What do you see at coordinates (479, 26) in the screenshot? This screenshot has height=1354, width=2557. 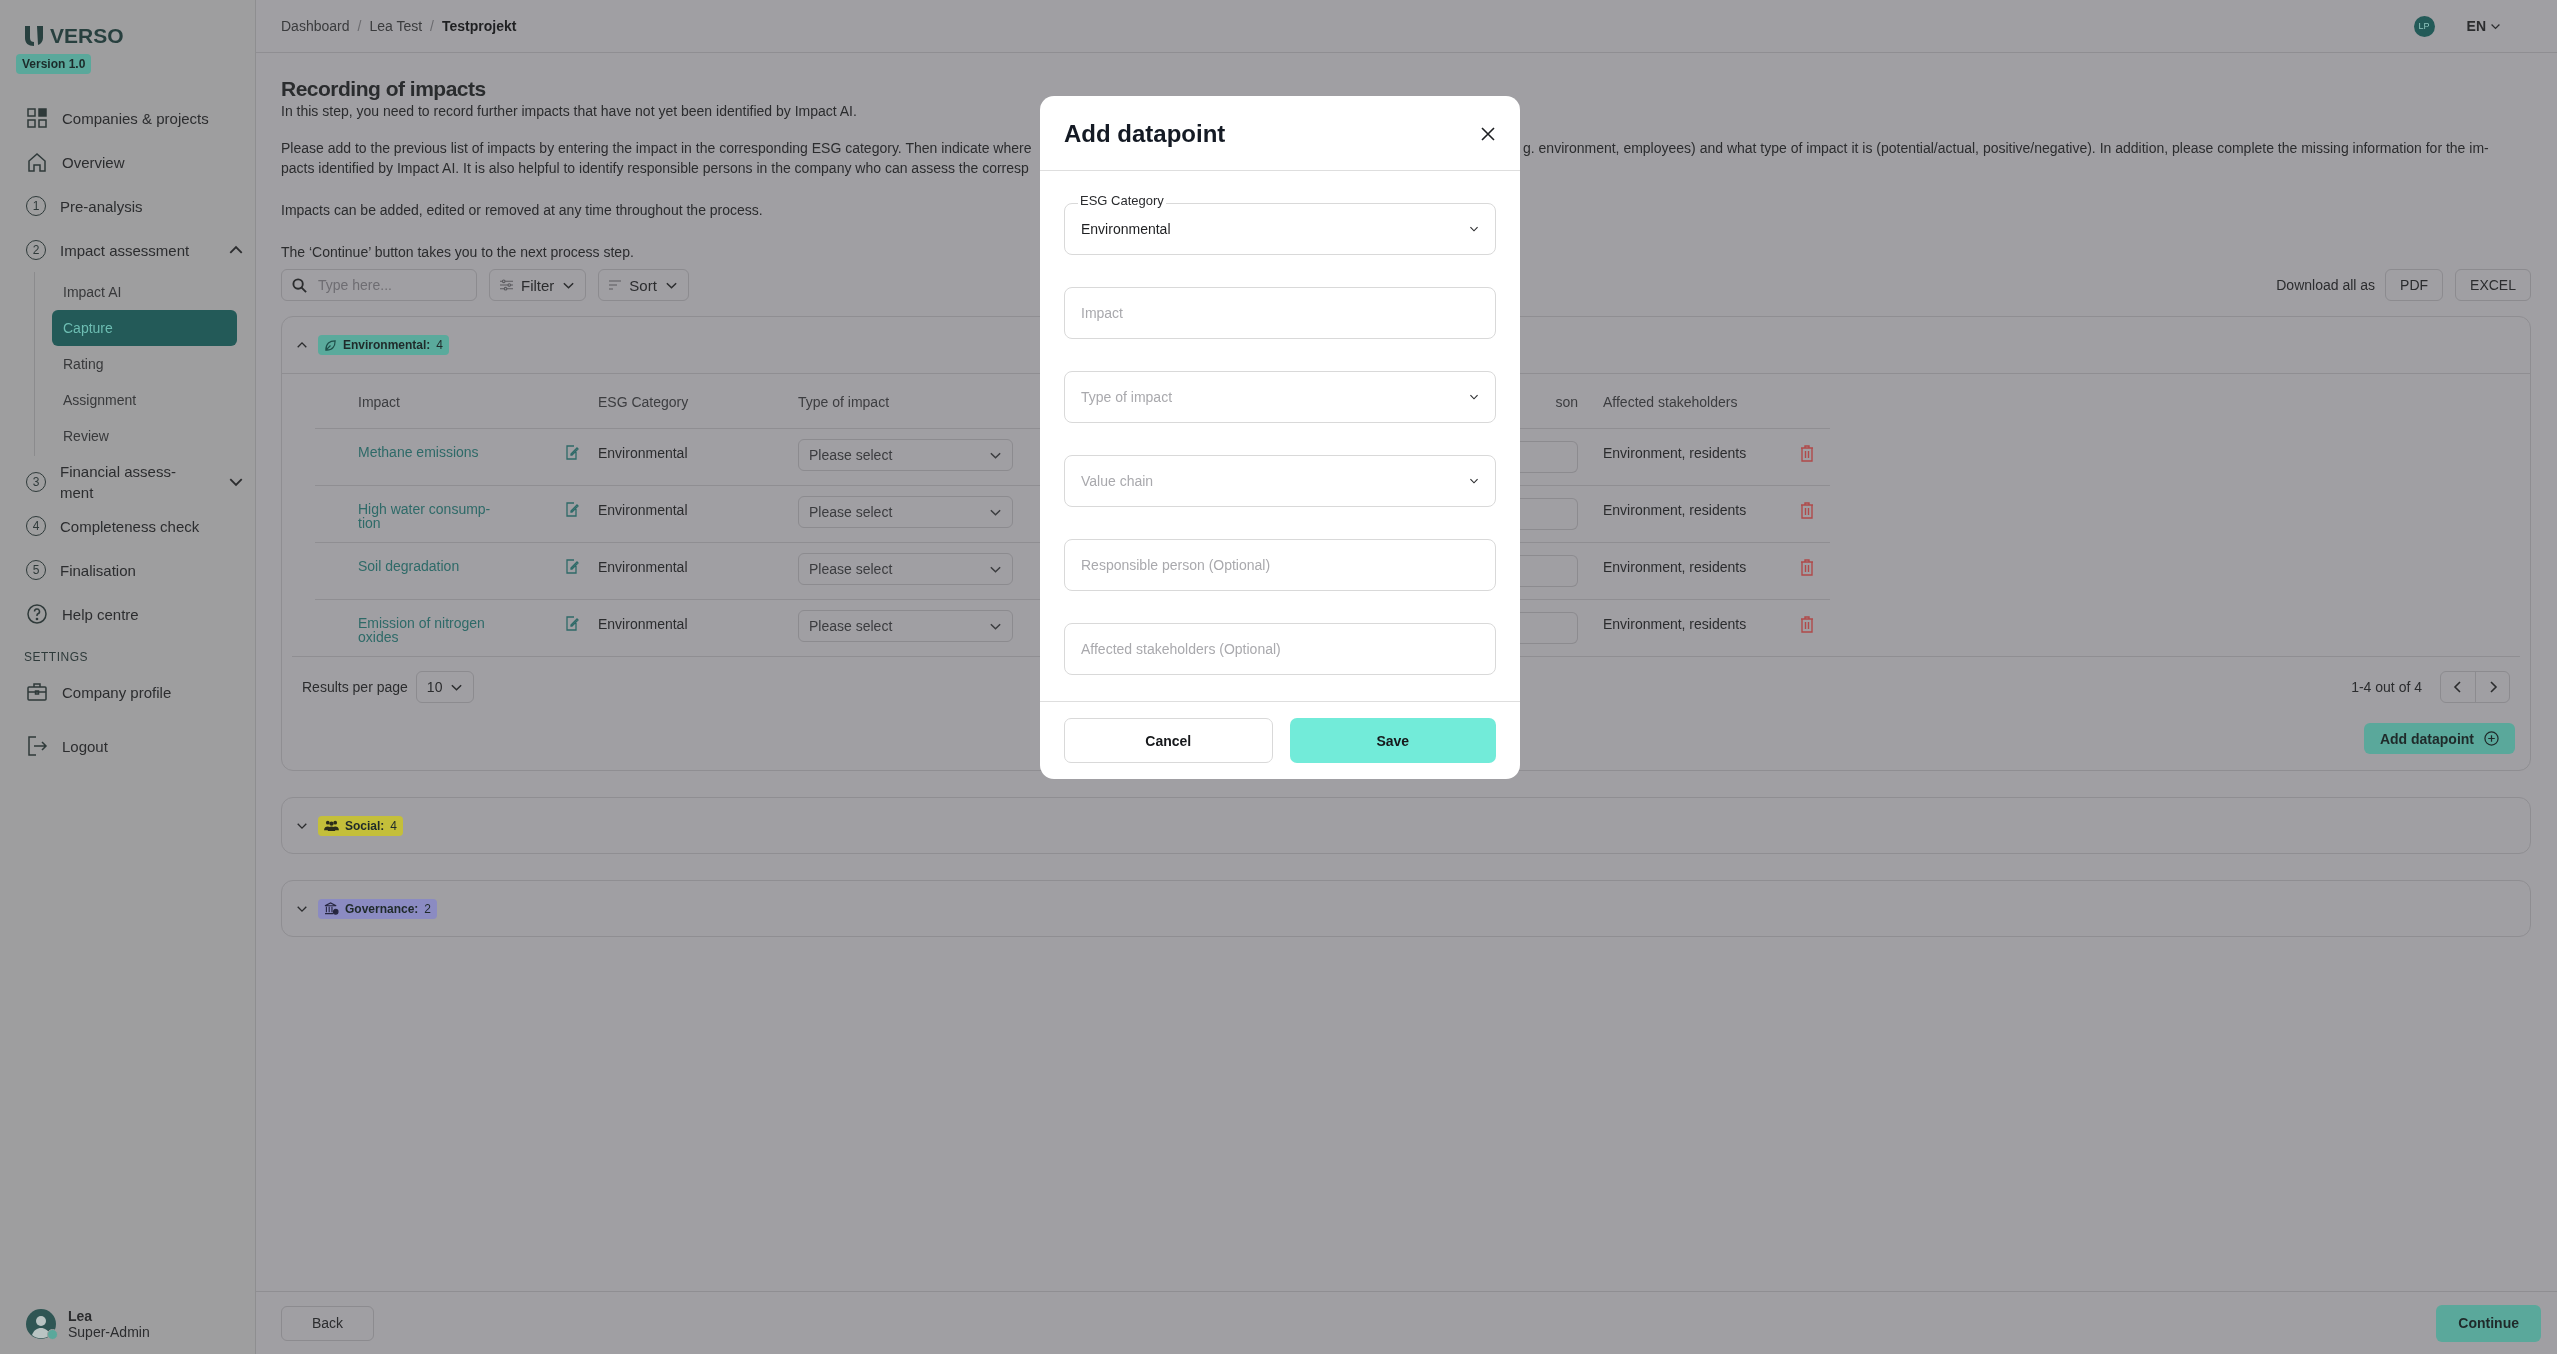 I see `breadcrumb: Testprojekt` at bounding box center [479, 26].